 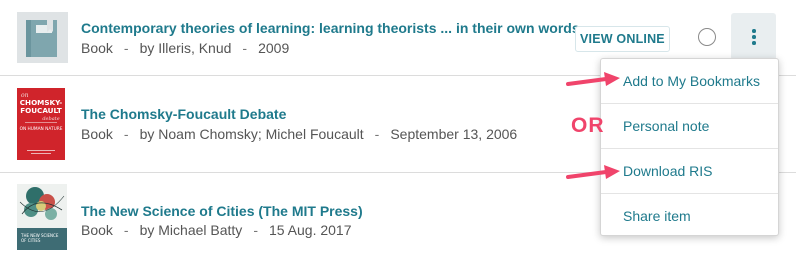 What do you see at coordinates (31, 240) in the screenshot?
I see `cover-text2: OF CITIES` at bounding box center [31, 240].